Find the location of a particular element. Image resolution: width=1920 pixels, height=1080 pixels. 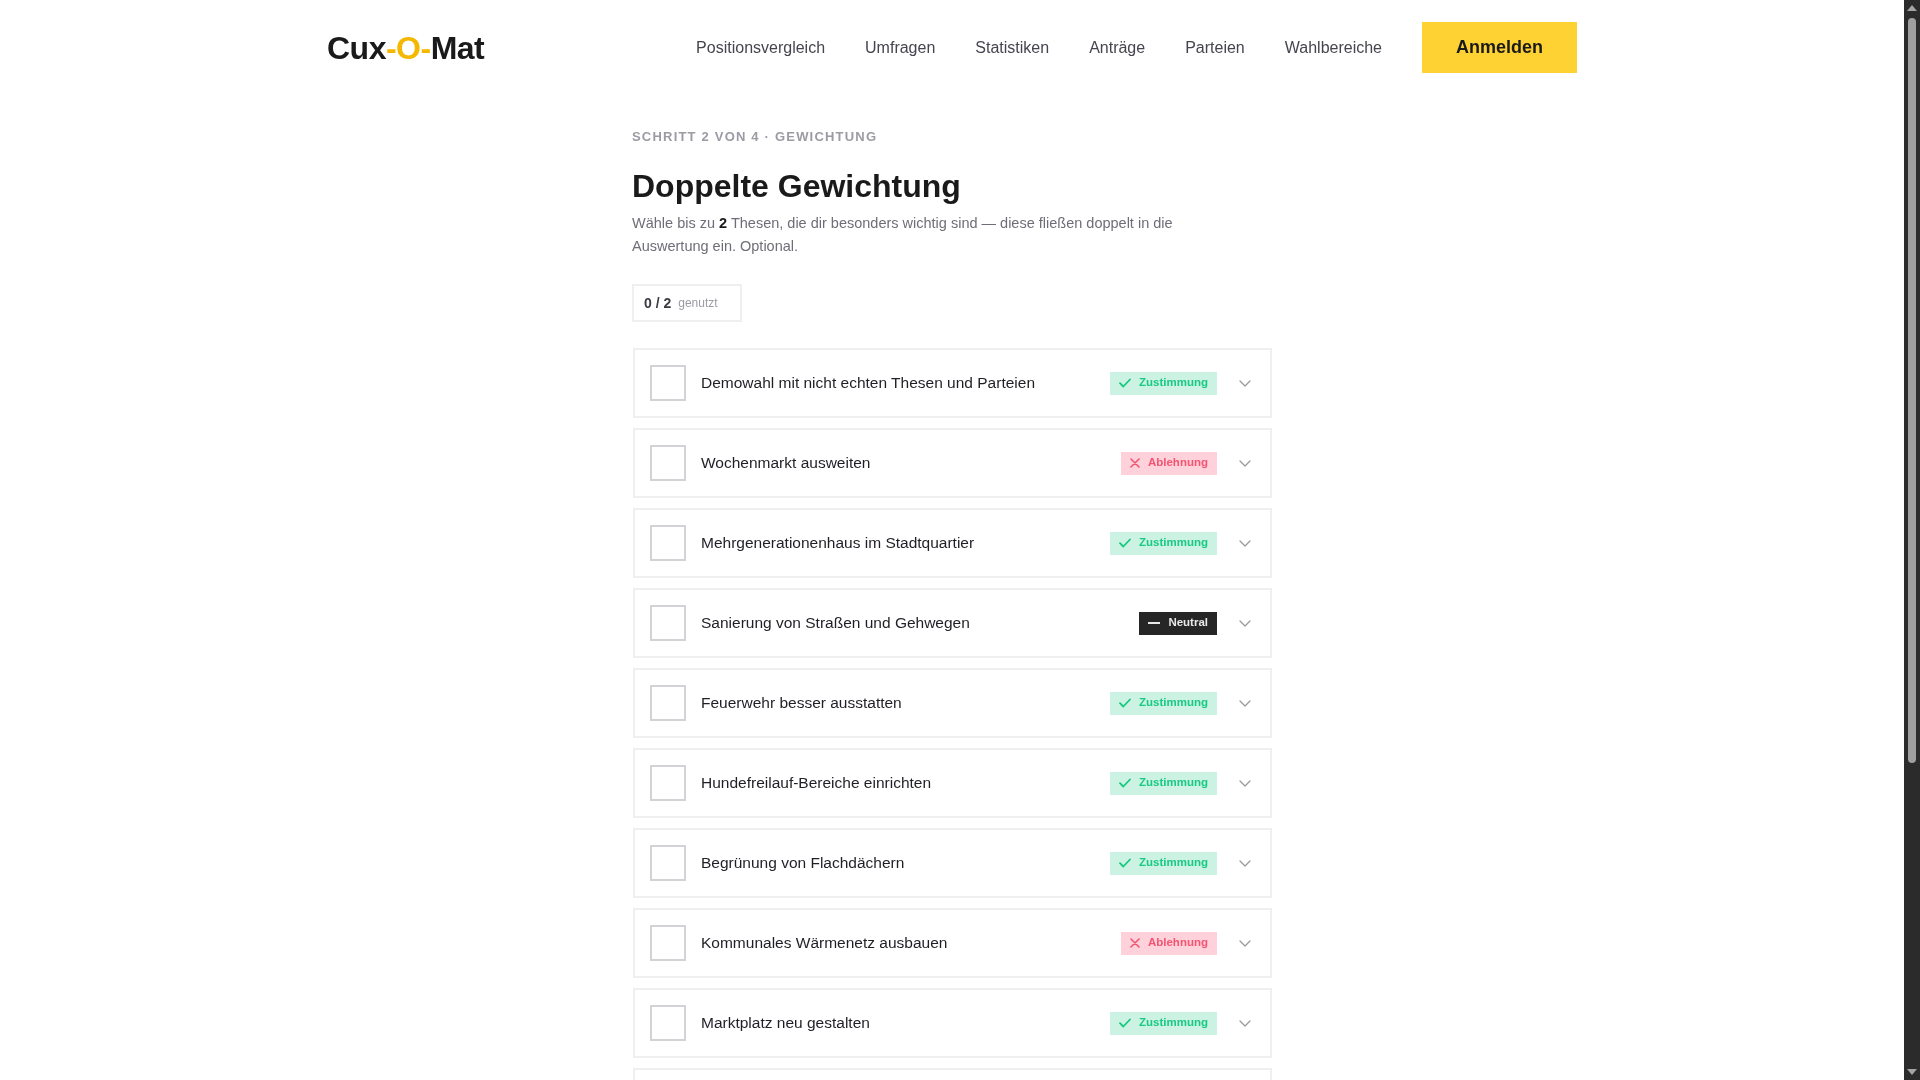

thesis-title: Begrünung von Flachdächern is located at coordinates (803, 863).